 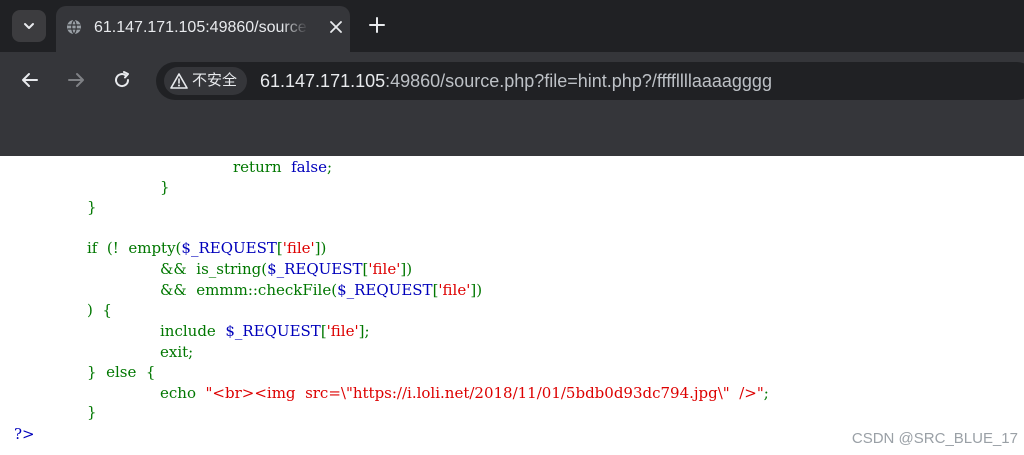 I want to click on globe-icon, so click(x=74, y=27).